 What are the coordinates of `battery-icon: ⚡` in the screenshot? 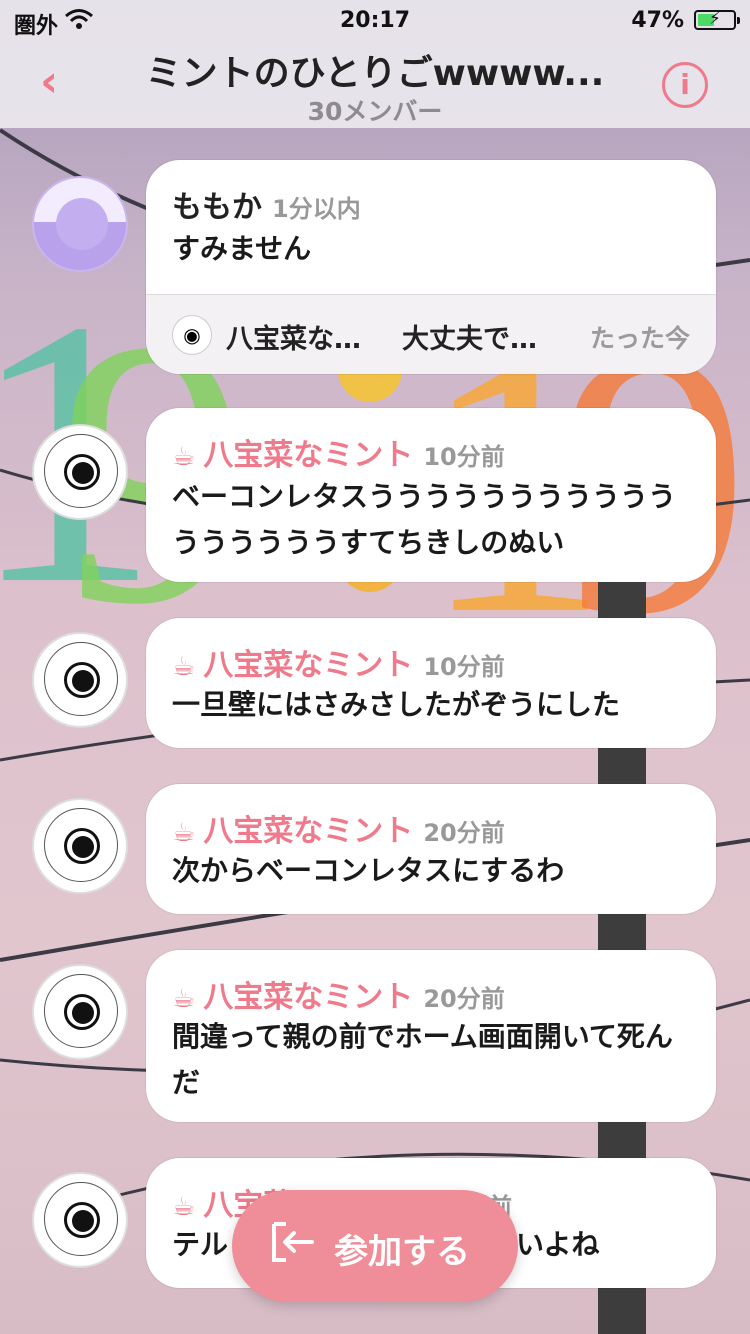 It's located at (717, 19).